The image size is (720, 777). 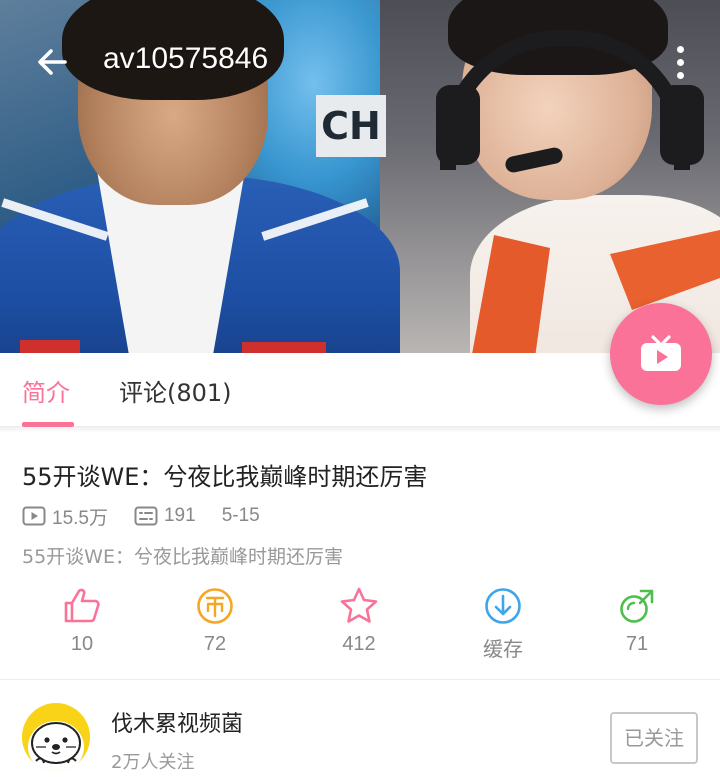 What do you see at coordinates (177, 722) in the screenshot?
I see `uploader-name: 伐木累视频菌` at bounding box center [177, 722].